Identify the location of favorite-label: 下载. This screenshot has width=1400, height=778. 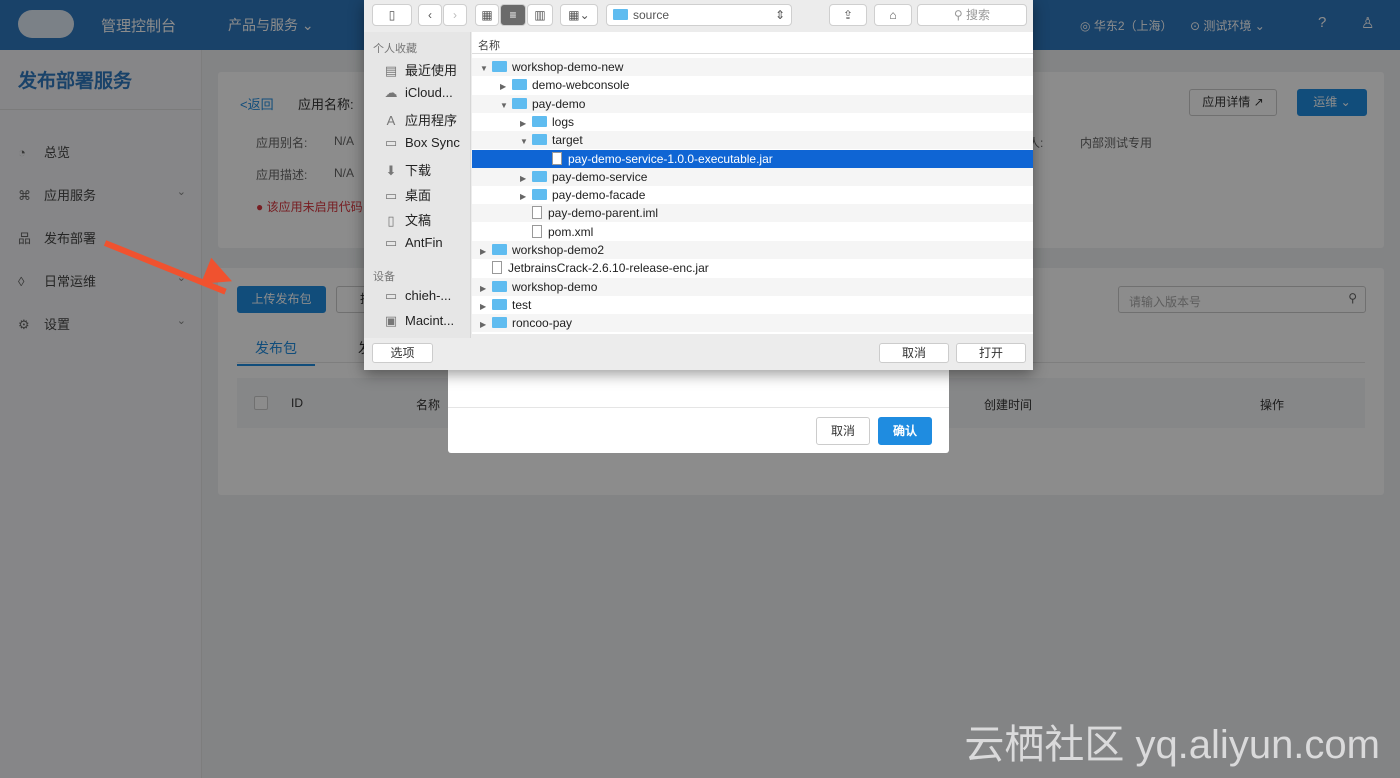
(418, 170).